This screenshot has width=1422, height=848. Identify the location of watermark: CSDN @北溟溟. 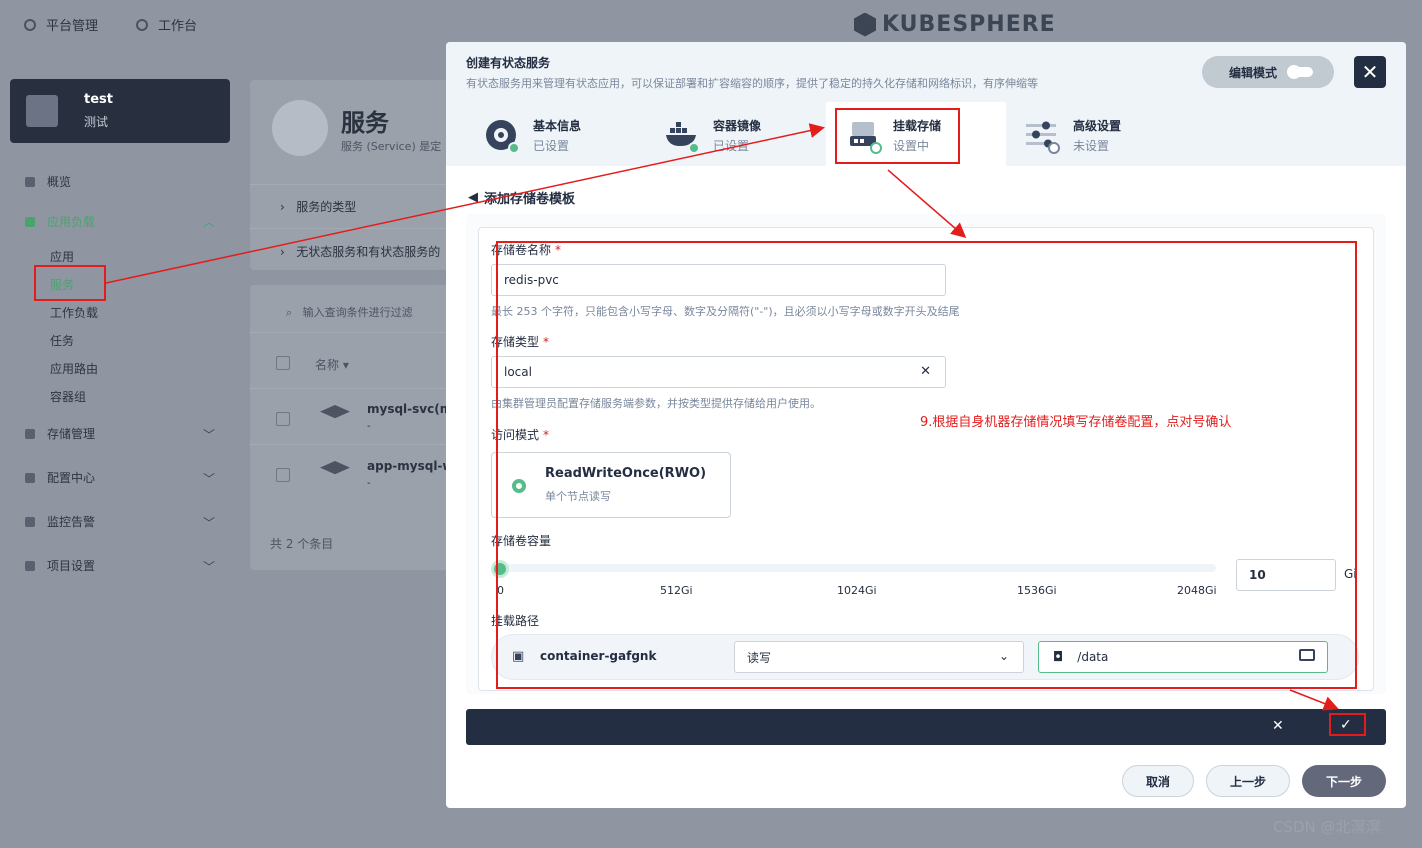
(1327, 827).